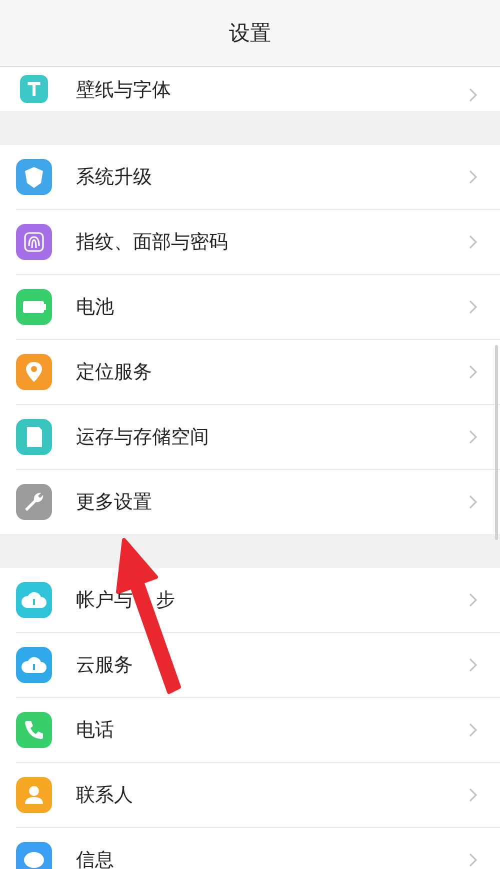  I want to click on settings-item: 联系人, so click(258, 795).